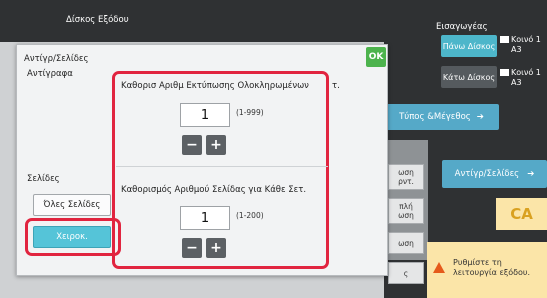 Image resolution: width=547 pixels, height=298 pixels. I want to click on page-count-minus-button: −, so click(192, 248).